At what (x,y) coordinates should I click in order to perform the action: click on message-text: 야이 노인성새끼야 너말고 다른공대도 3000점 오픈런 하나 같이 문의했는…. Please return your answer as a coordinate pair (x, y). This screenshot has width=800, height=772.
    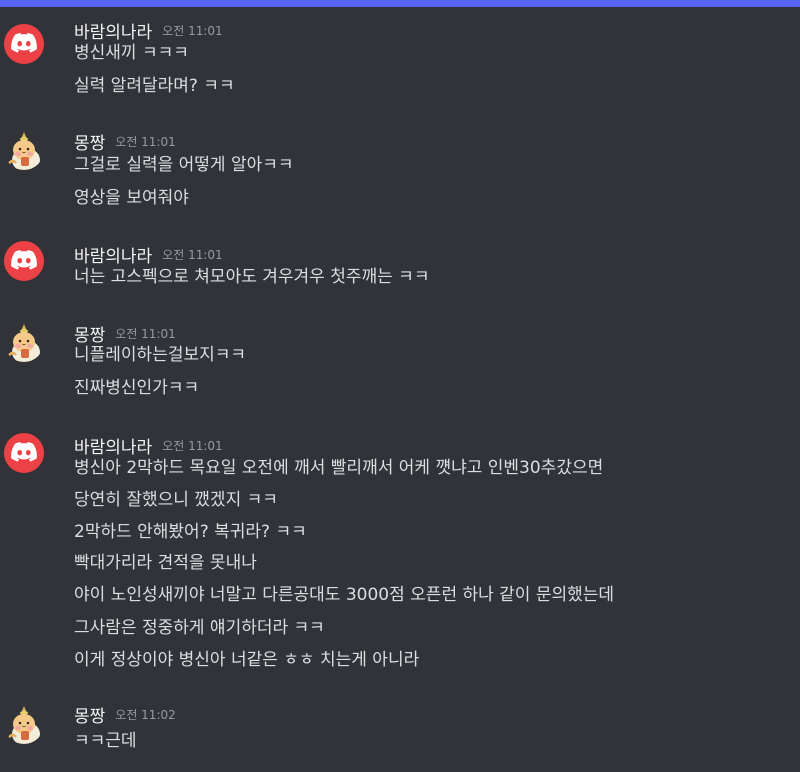
    Looking at the image, I should click on (344, 595).